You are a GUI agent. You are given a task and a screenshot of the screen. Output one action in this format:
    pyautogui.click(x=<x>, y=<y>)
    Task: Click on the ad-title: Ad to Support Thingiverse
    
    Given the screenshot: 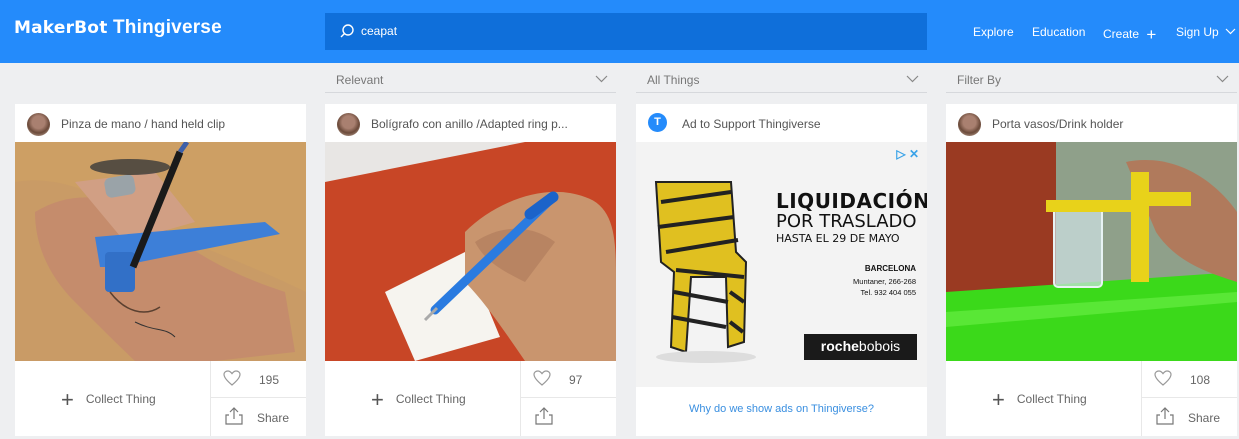 What is the action you would take?
    pyautogui.click(x=751, y=124)
    